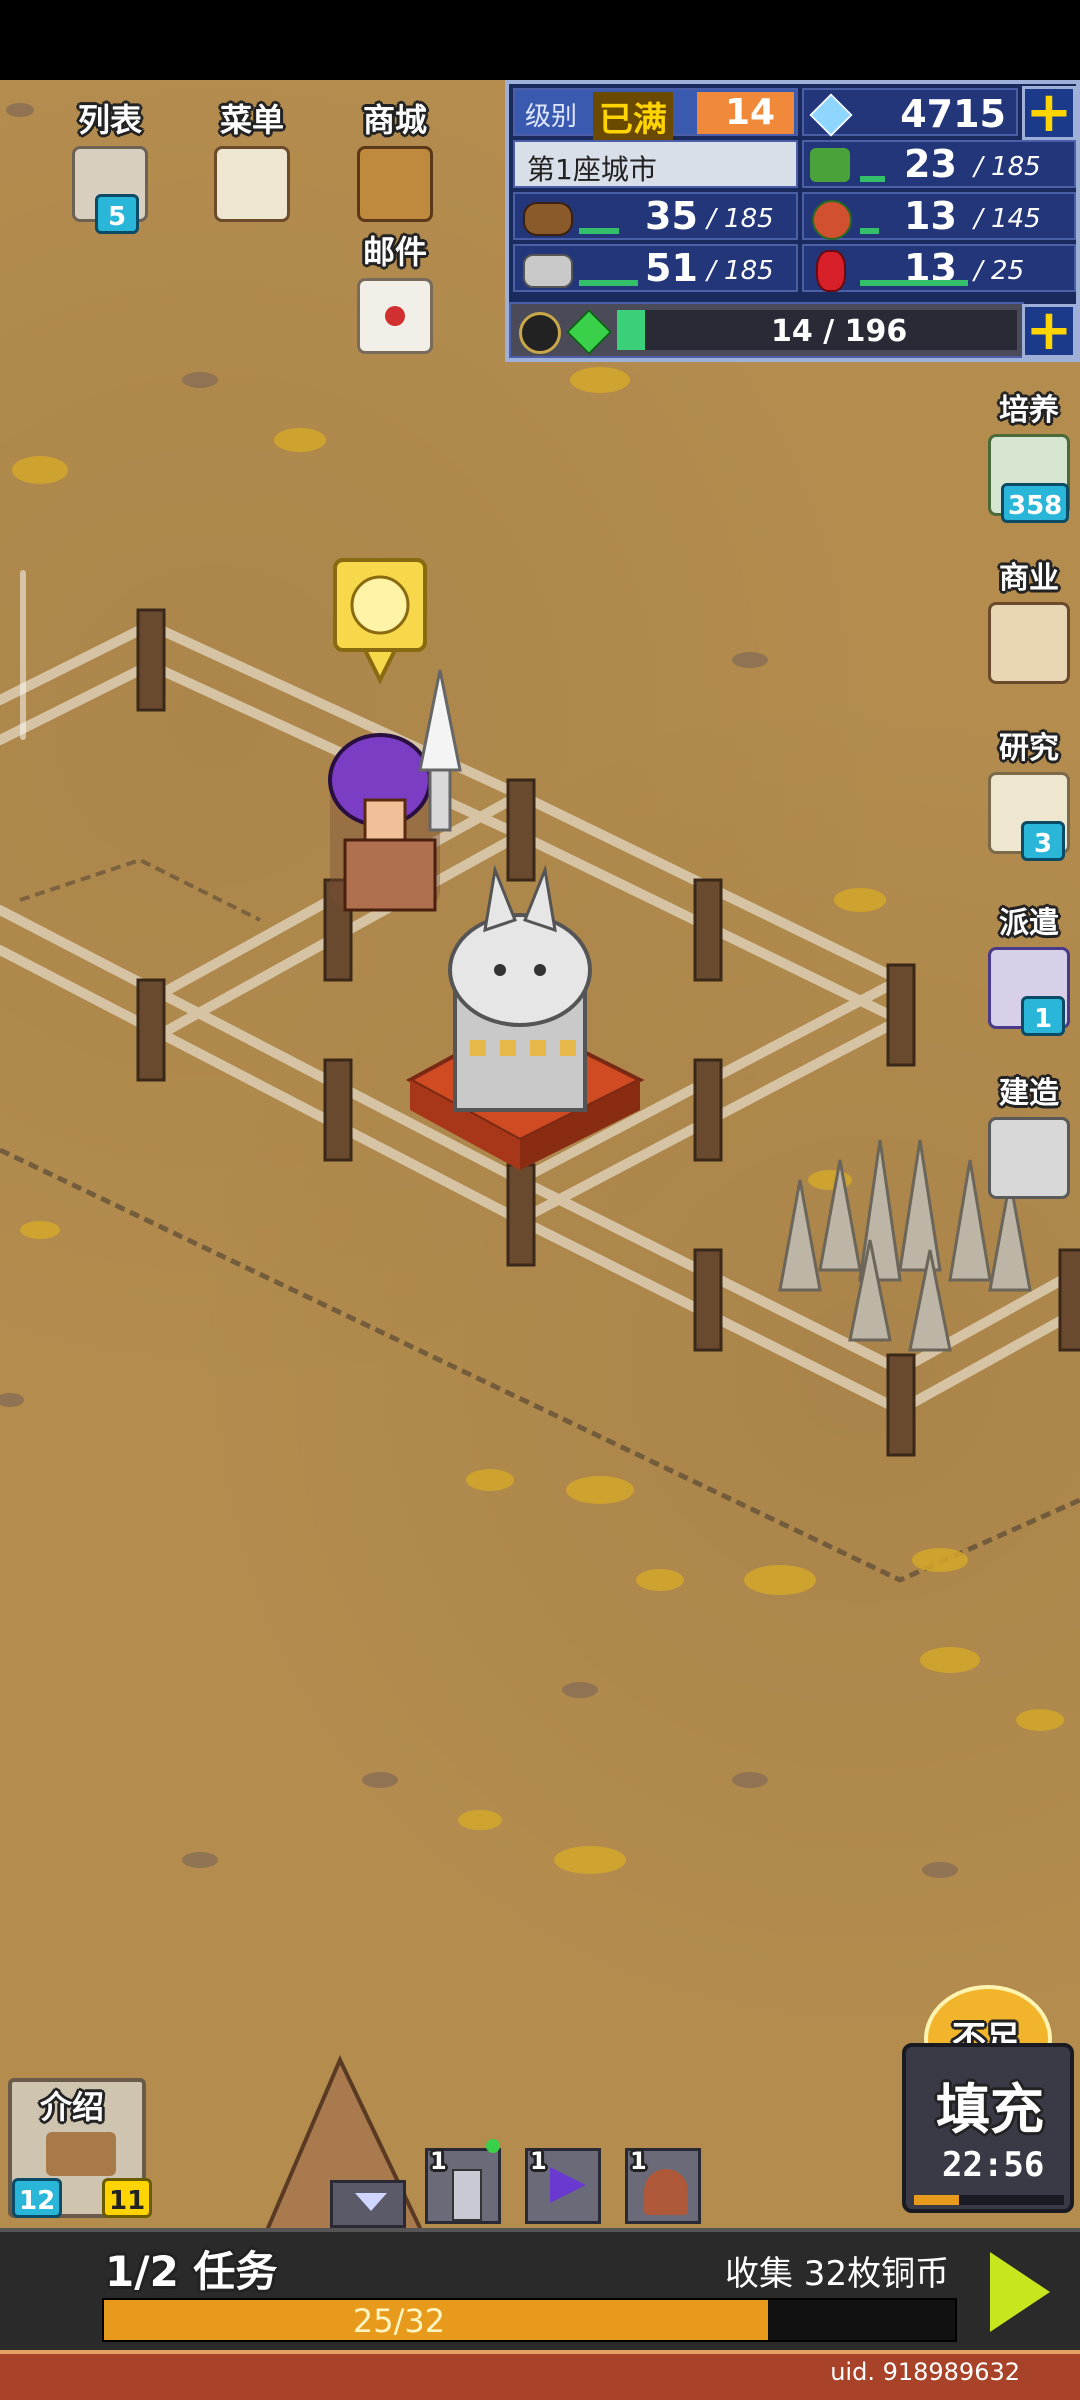  What do you see at coordinates (1016, 219) in the screenshot?
I see `food-max-value: 145` at bounding box center [1016, 219].